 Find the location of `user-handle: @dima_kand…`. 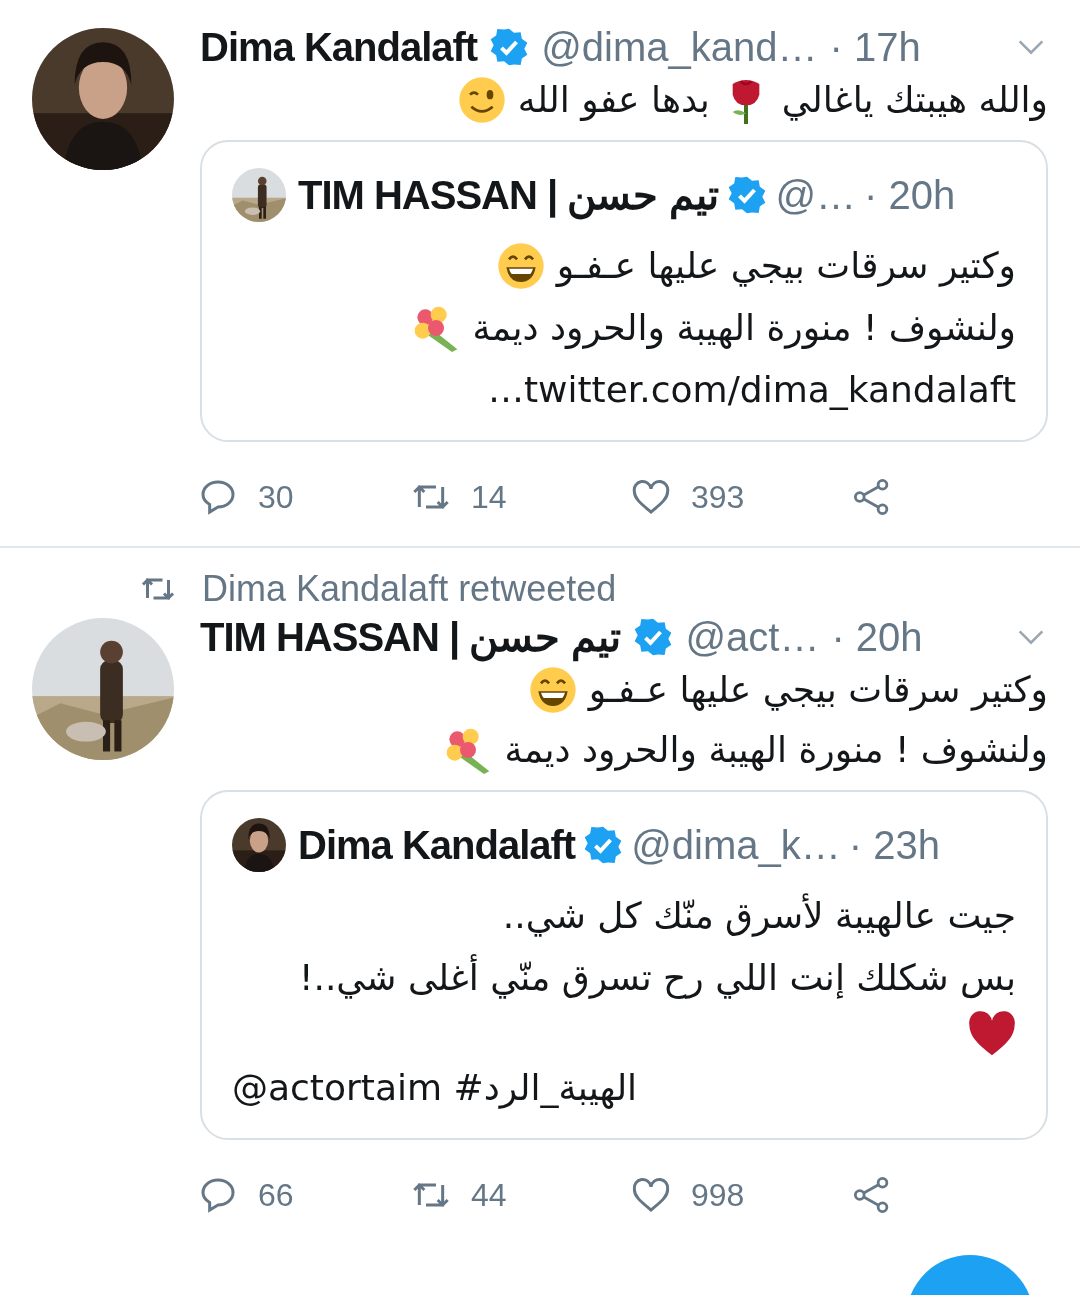

user-handle: @dima_kand… is located at coordinates (679, 47).